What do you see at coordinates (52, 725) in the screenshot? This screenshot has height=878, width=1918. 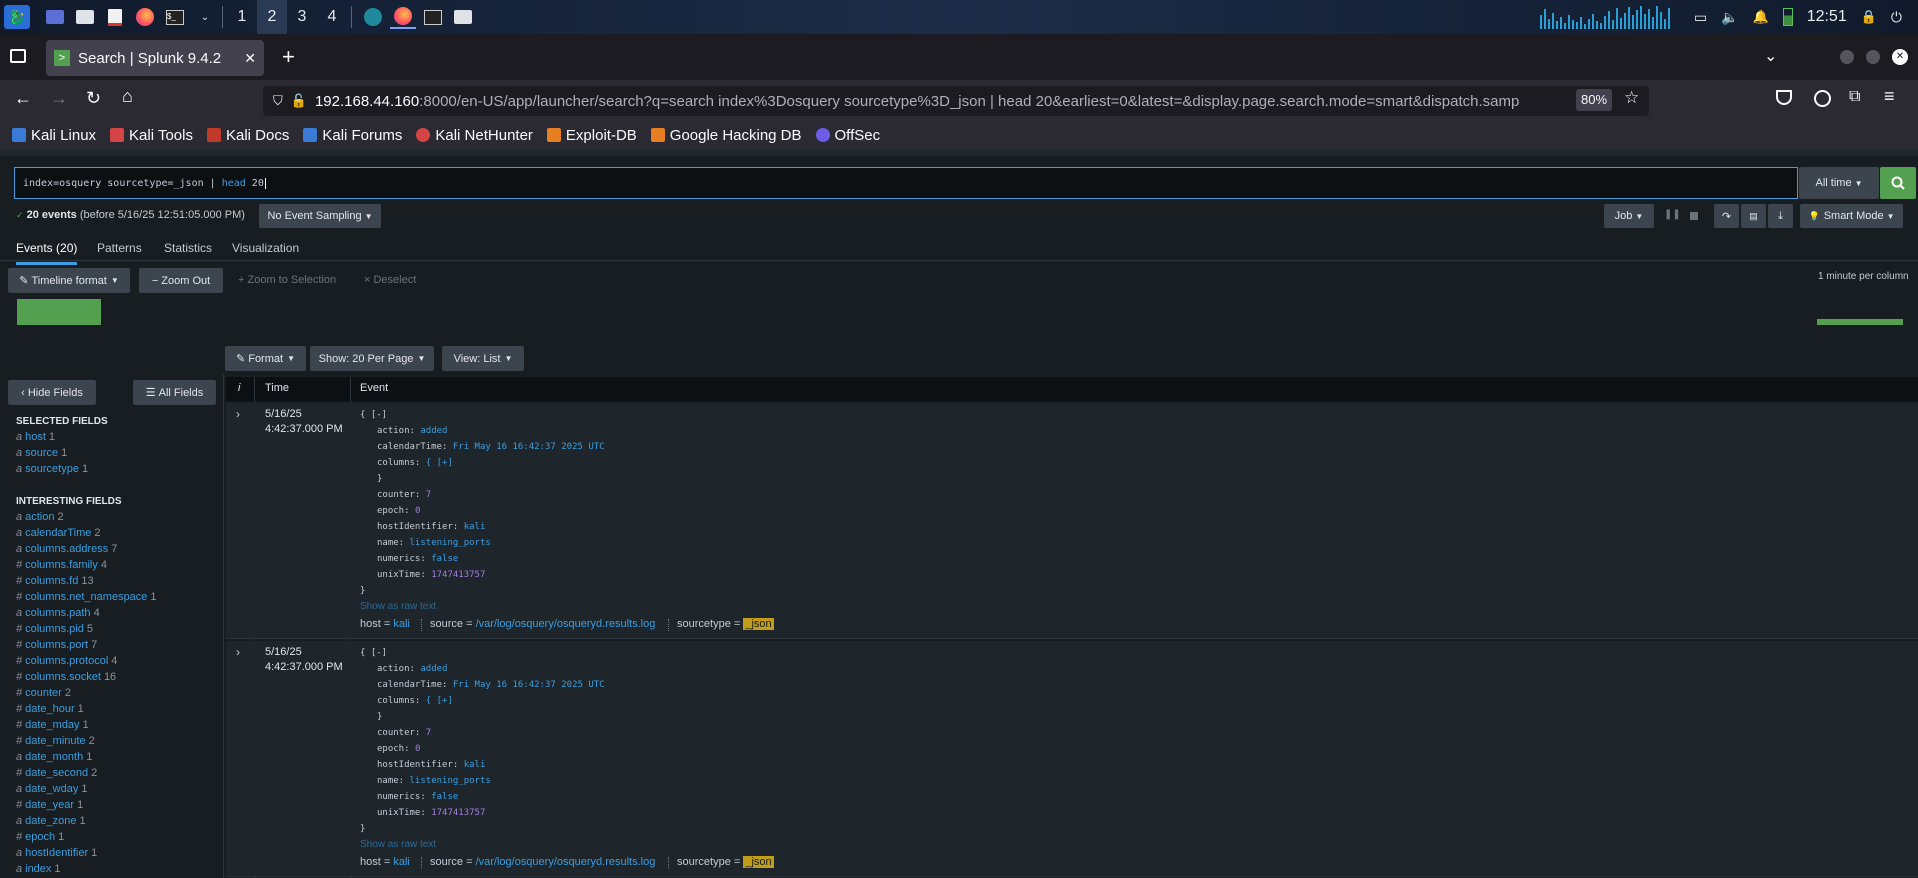 I see `field-date-mday: # date_mday 1` at bounding box center [52, 725].